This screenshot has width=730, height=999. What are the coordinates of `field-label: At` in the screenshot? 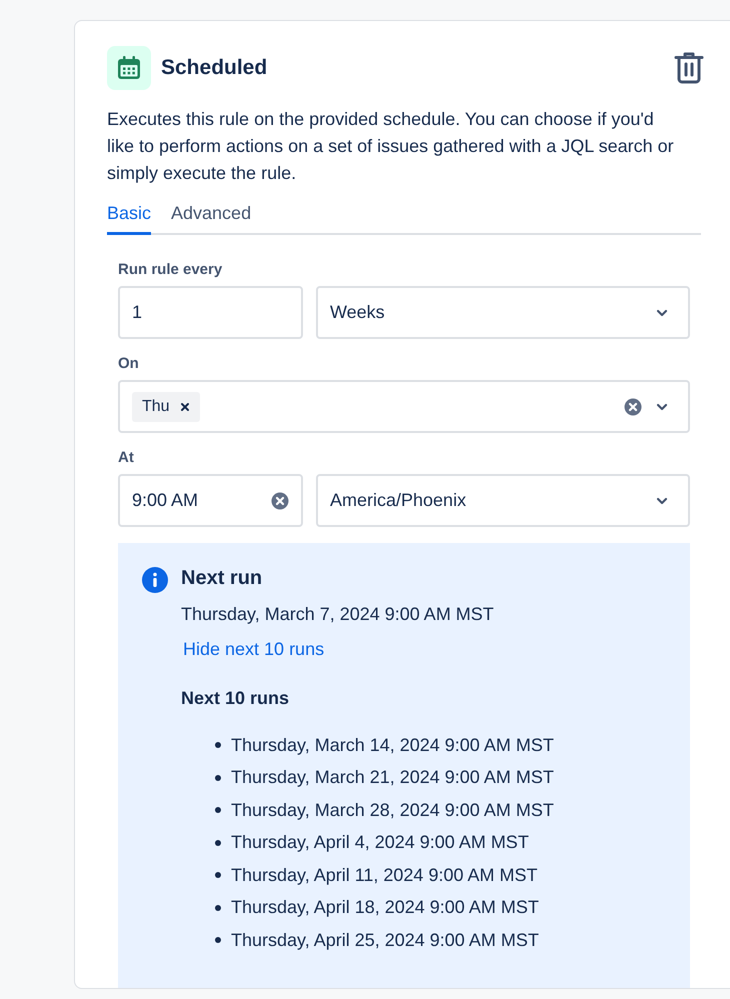 It's located at (126, 457).